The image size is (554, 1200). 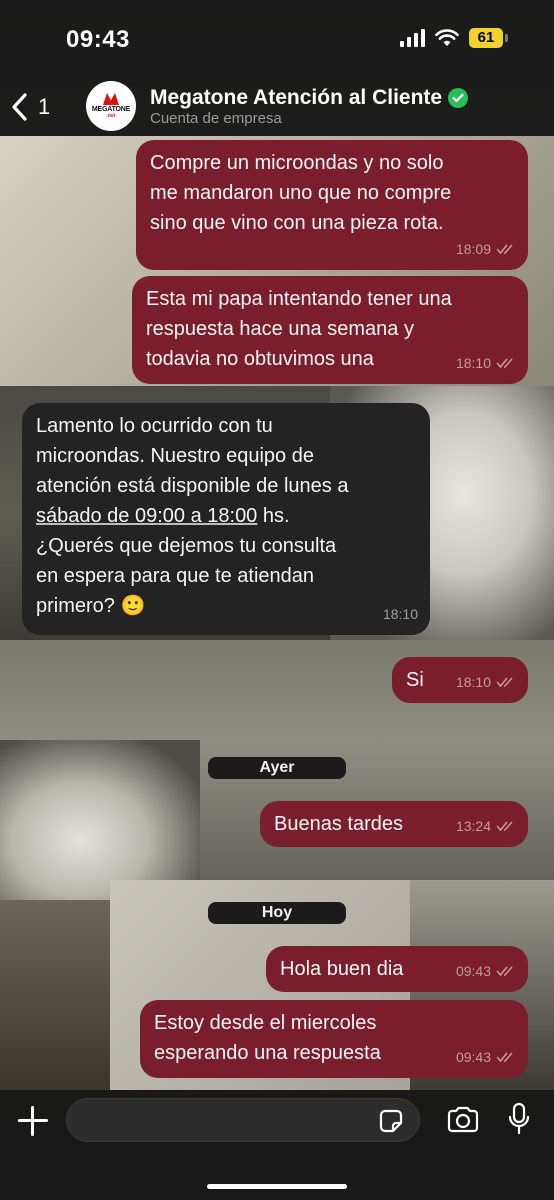 I want to click on message-text: respuesta hace una semana y, so click(x=280, y=329).